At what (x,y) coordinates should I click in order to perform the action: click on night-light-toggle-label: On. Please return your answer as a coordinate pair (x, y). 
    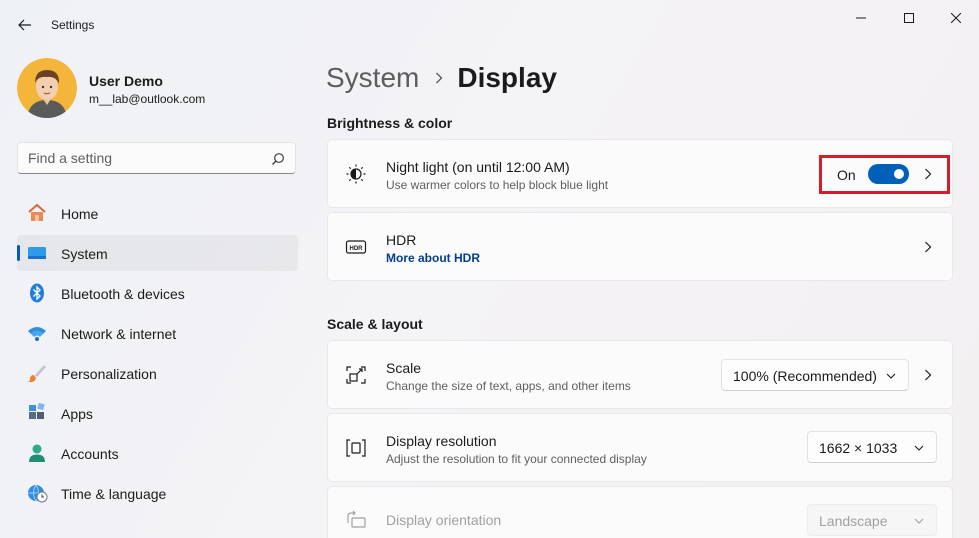
    Looking at the image, I should click on (846, 175).